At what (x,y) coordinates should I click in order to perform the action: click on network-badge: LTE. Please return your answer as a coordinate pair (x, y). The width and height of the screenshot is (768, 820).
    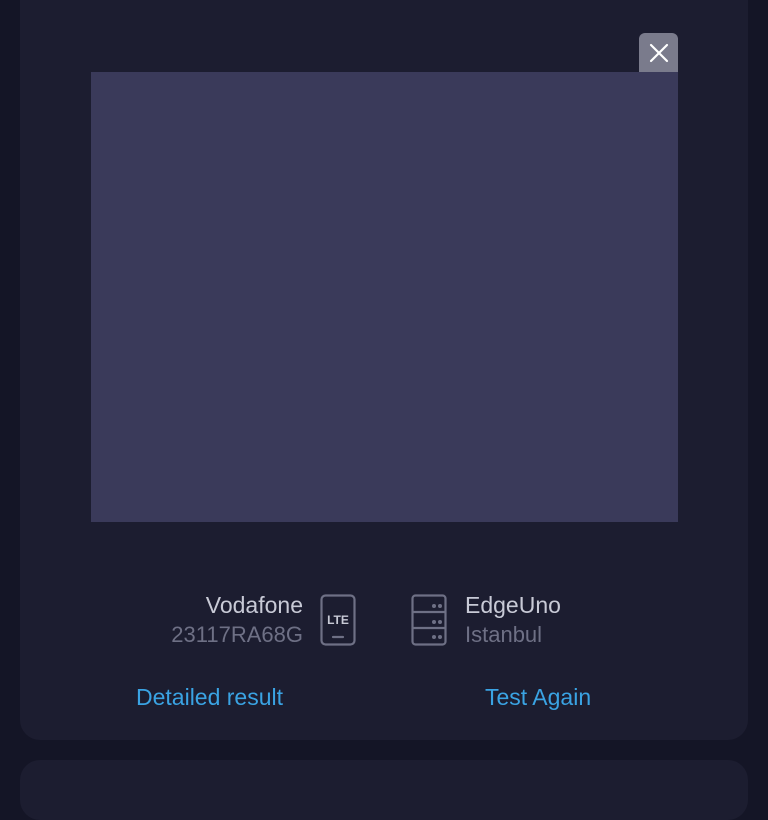
    Looking at the image, I should click on (338, 620).